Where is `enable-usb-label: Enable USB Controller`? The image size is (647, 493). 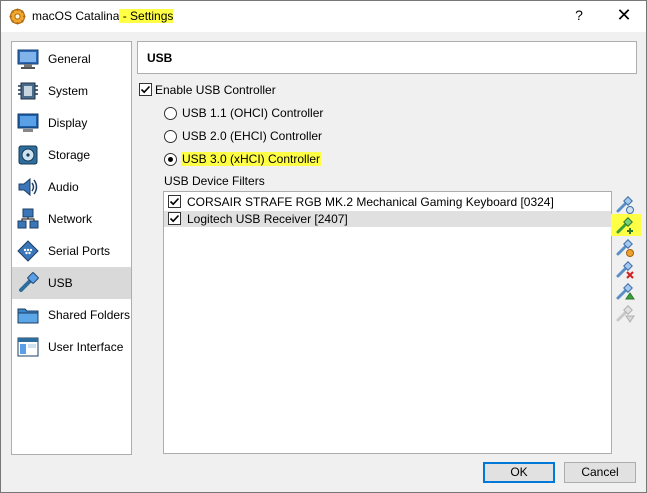
enable-usb-label: Enable USB Controller is located at coordinates (215, 90).